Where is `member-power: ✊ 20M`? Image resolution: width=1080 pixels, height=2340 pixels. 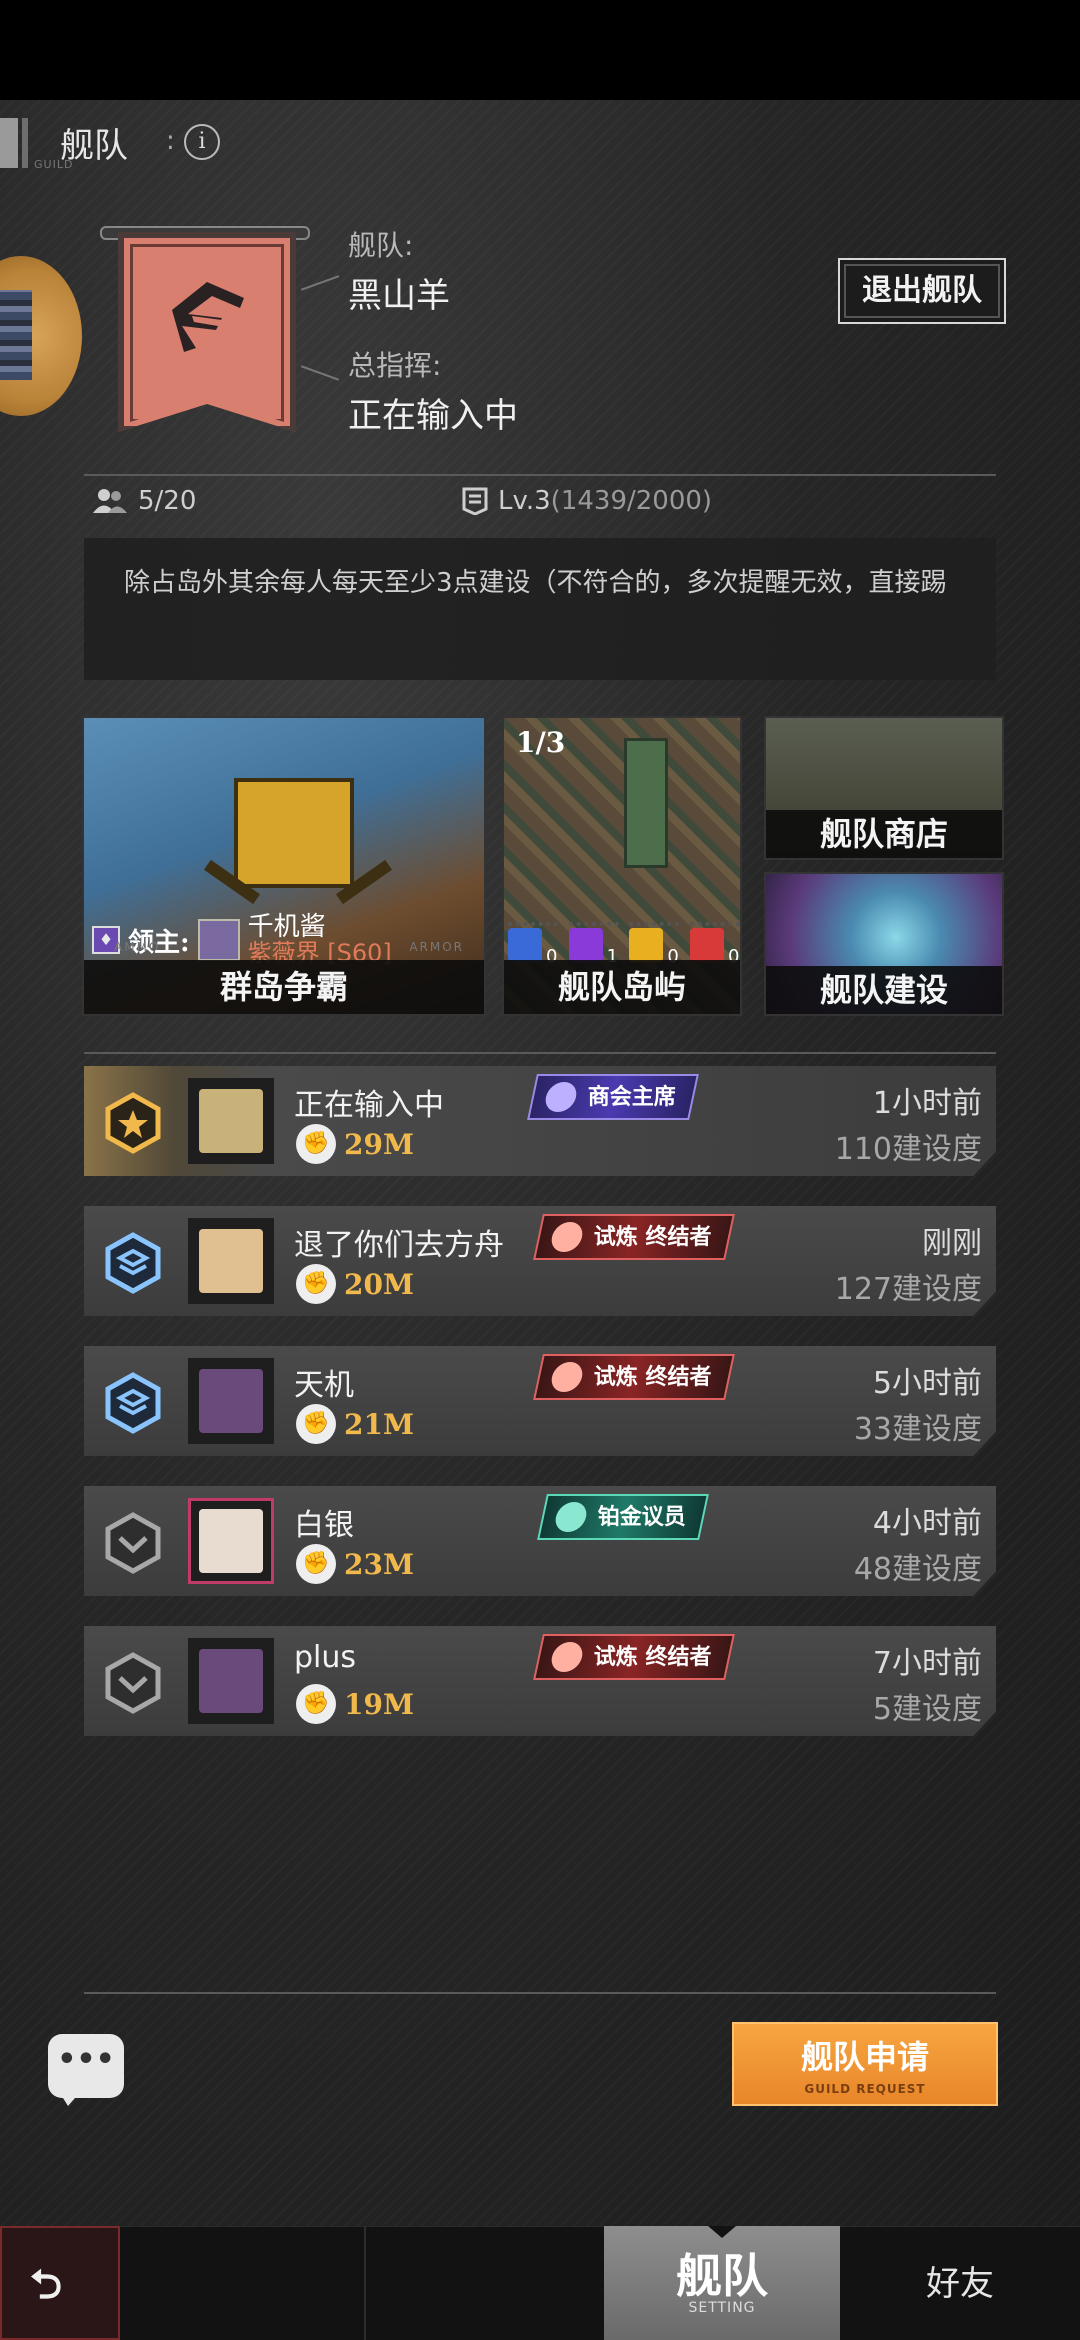 member-power: ✊ 20M is located at coordinates (355, 1284).